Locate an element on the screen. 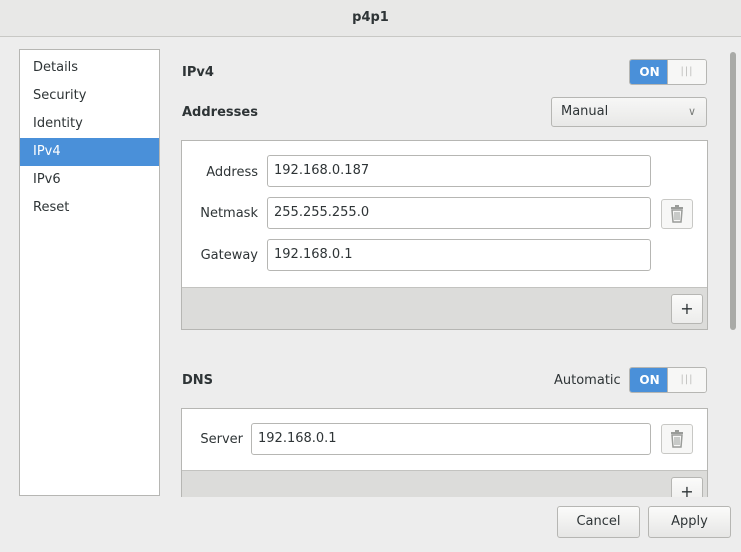 Image resolution: width=741 pixels, height=552 pixels. sidebar-item-security: Security is located at coordinates (89, 96).